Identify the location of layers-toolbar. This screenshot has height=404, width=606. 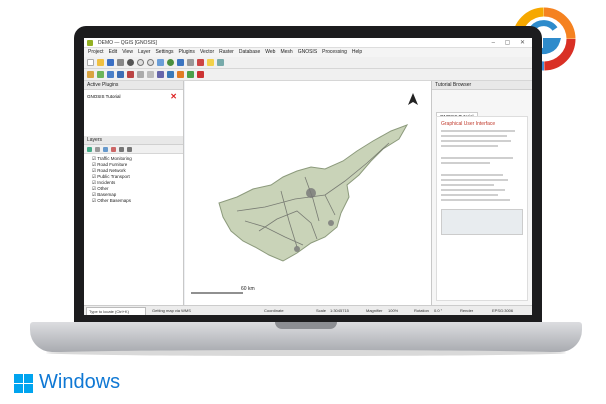
(133, 149).